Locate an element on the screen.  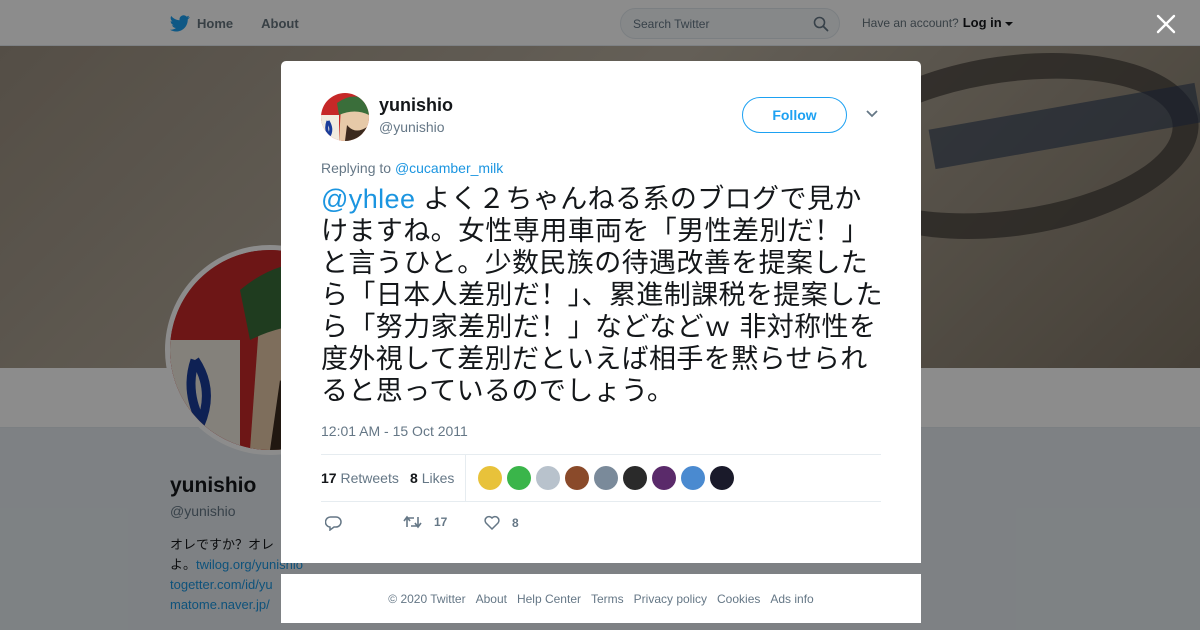
copyright: © 2020 Twitter is located at coordinates (427, 598).